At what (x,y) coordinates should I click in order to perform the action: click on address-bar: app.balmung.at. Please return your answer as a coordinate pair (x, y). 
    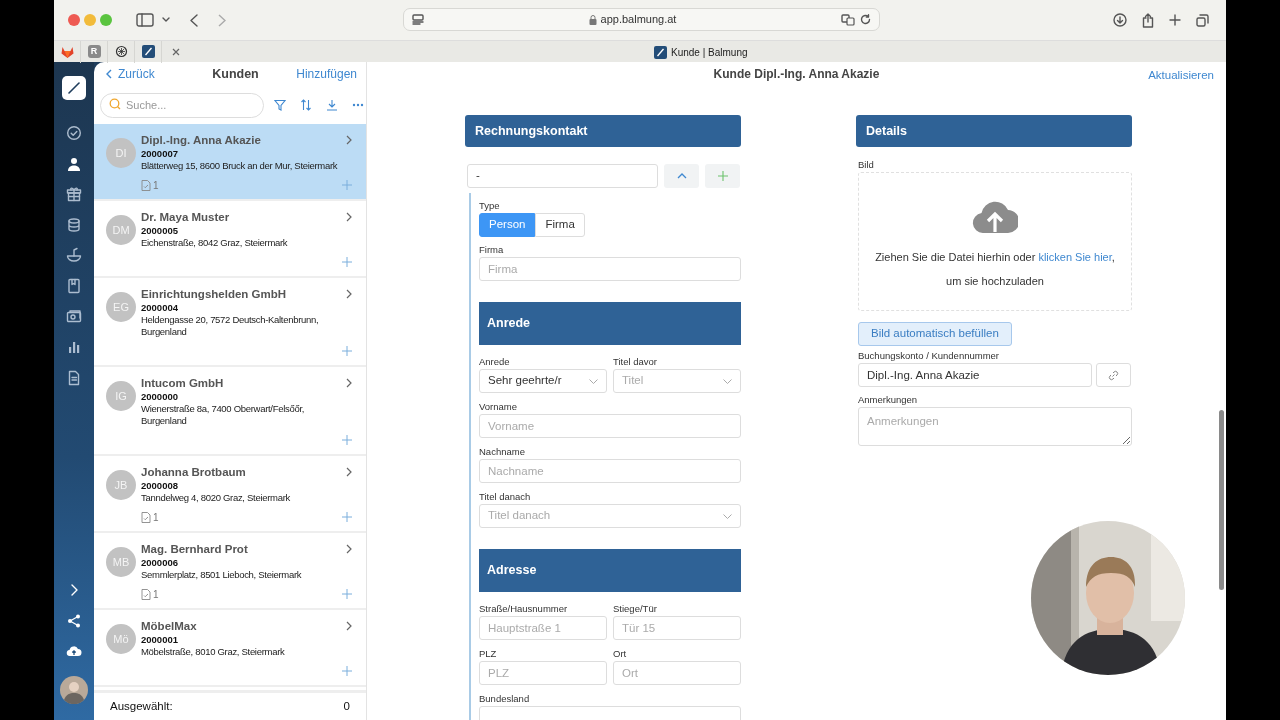
    Looking at the image, I should click on (641, 19).